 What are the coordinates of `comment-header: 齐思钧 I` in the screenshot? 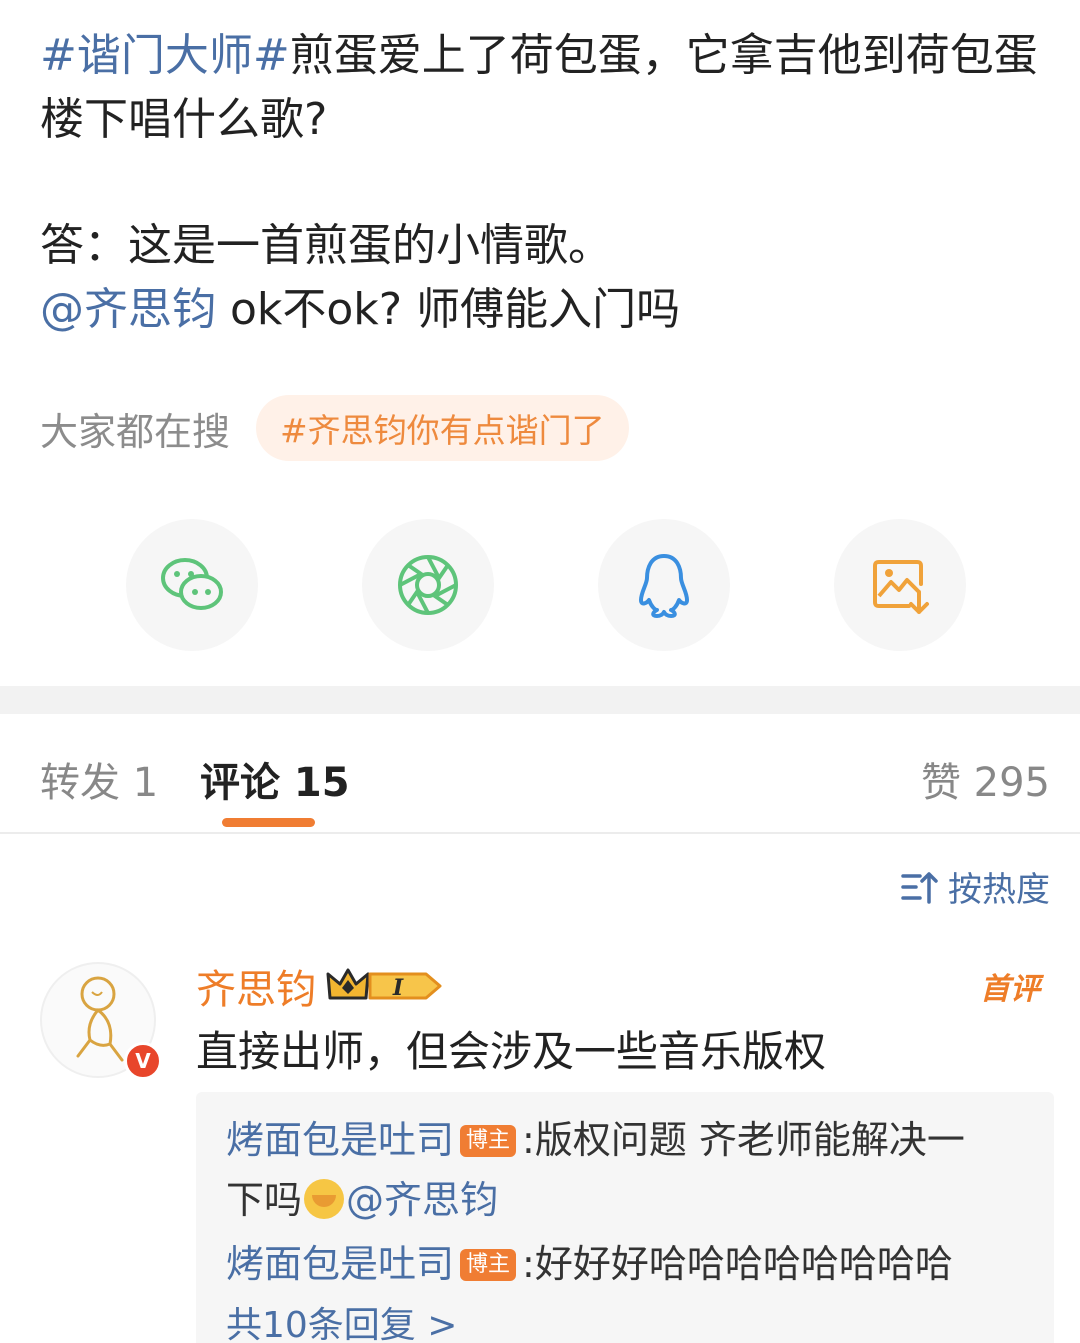 It's located at (320, 986).